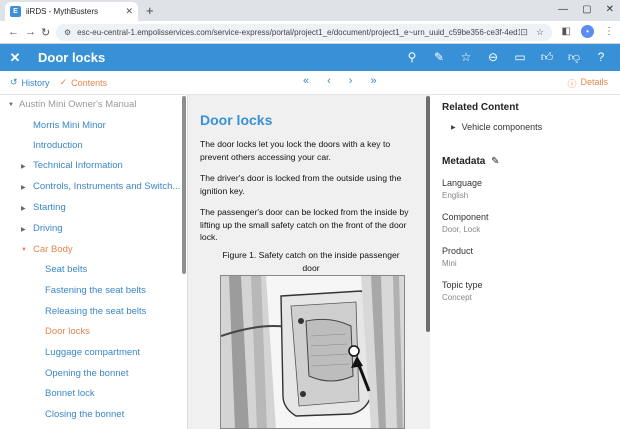  What do you see at coordinates (462, 285) in the screenshot?
I see `metadata-label: Topic type` at bounding box center [462, 285].